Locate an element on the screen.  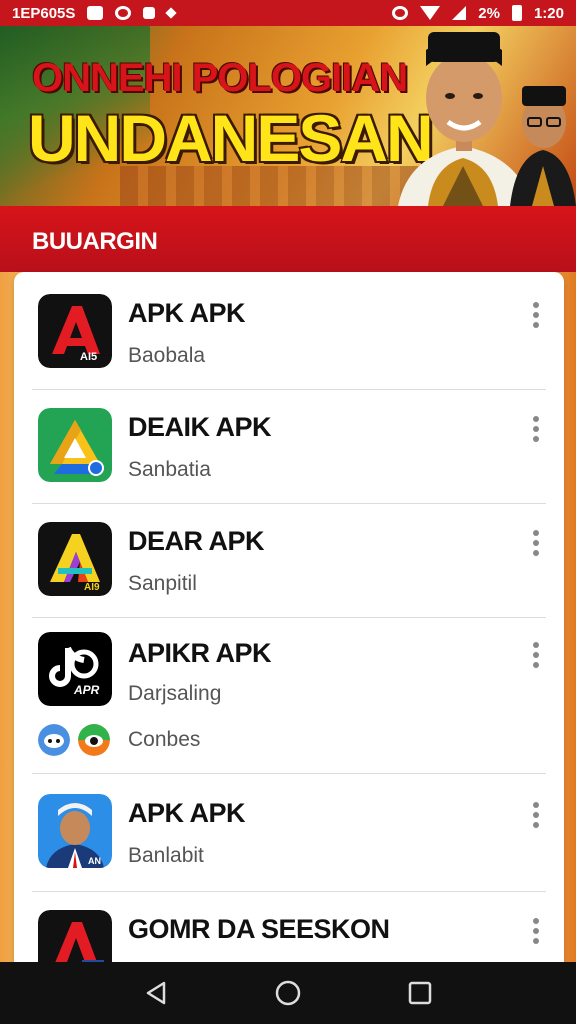
list-item: GOMR DA SEESKON is located at coordinates (289, 927).